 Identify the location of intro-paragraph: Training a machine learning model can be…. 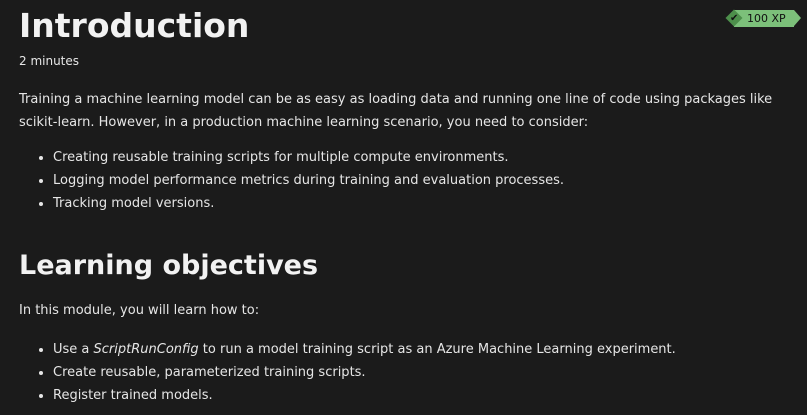
(396, 111).